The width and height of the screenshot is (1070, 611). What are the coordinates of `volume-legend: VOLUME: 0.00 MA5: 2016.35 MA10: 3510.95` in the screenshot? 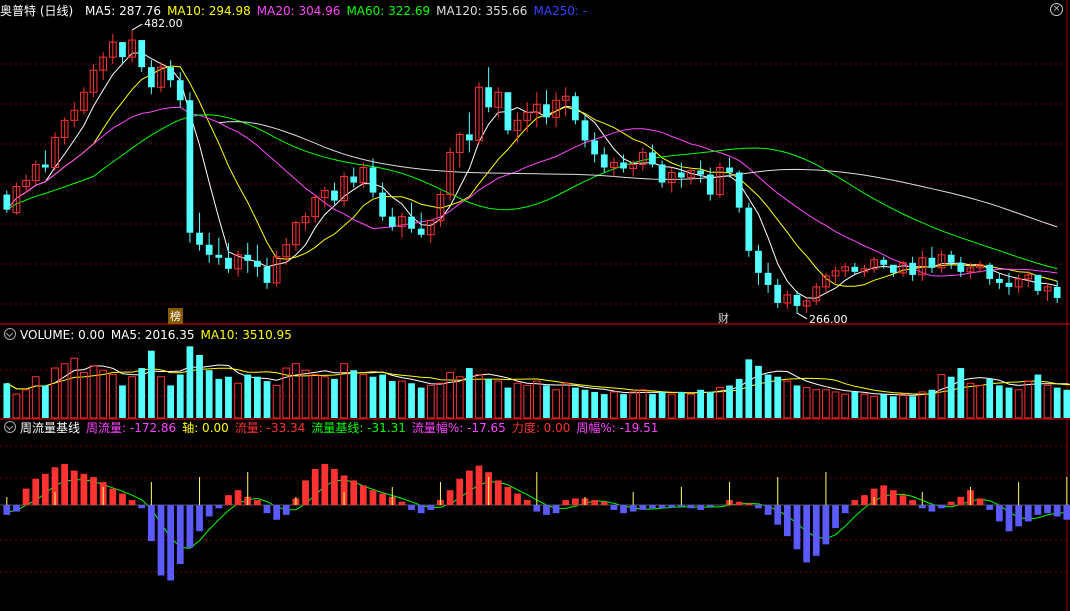 It's located at (152, 335).